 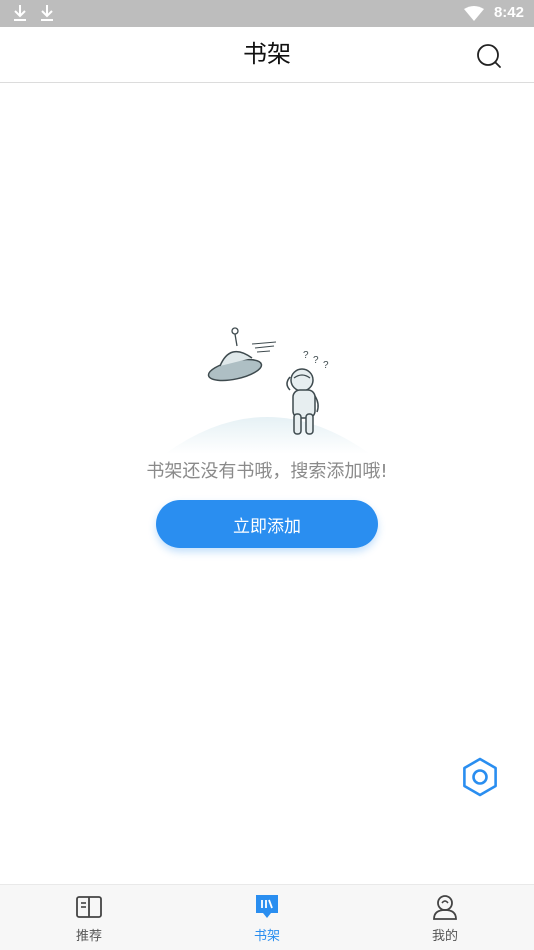 I want to click on page-title: 书架, so click(x=267, y=54).